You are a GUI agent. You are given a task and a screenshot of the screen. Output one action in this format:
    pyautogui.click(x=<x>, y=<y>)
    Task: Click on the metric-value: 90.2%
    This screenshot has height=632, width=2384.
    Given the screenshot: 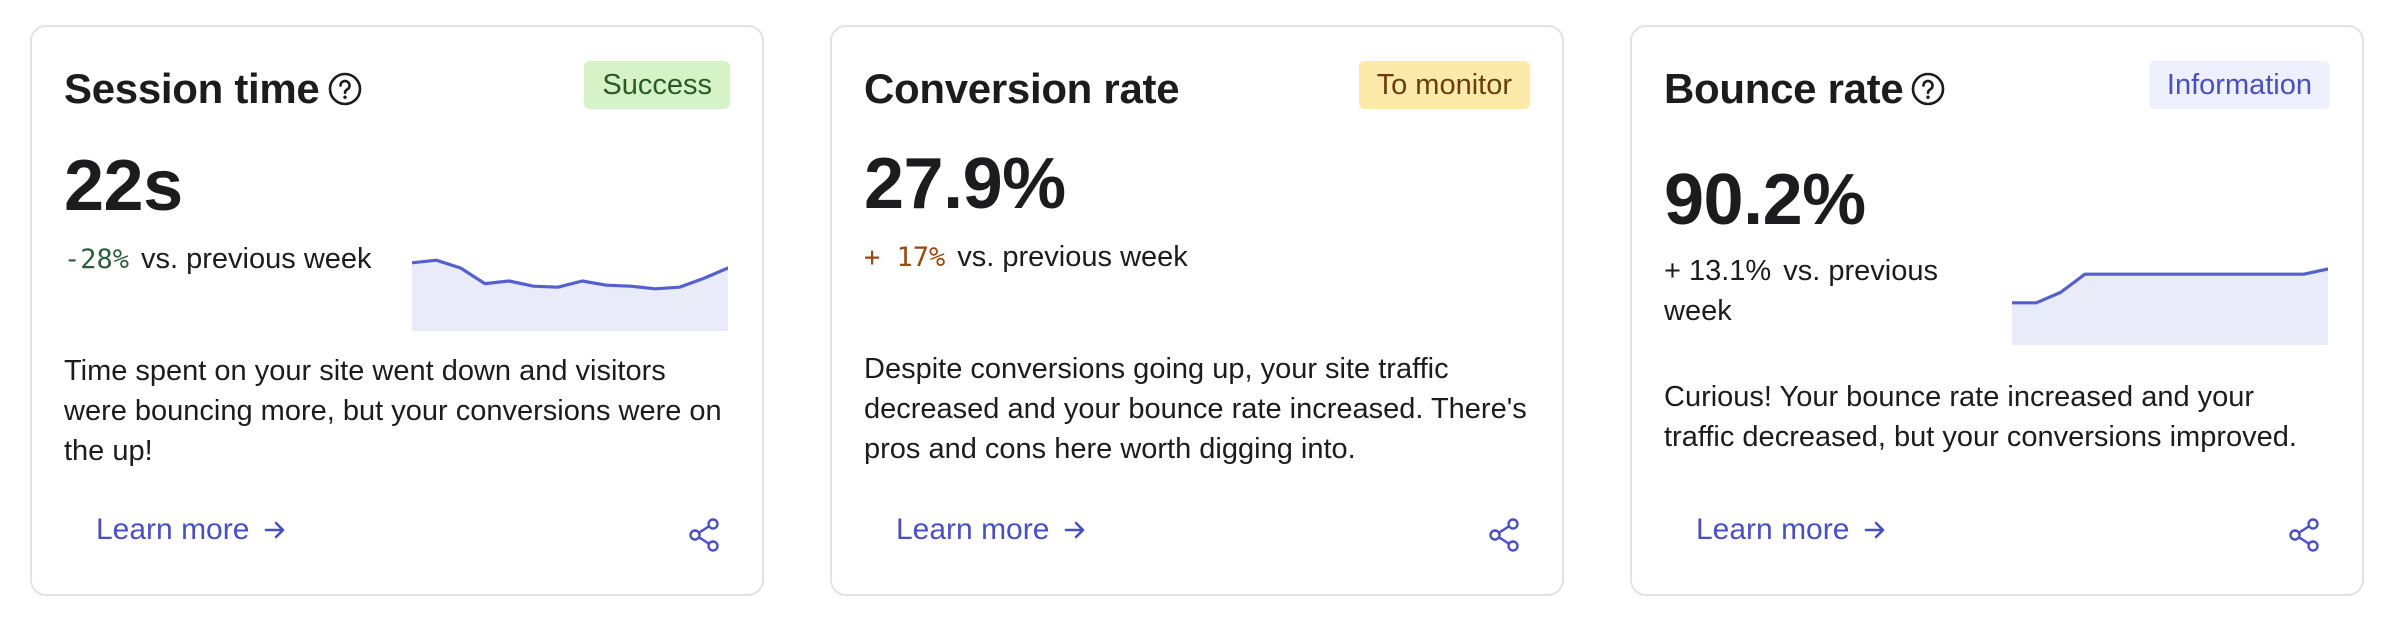 What is the action you would take?
    pyautogui.click(x=1765, y=200)
    